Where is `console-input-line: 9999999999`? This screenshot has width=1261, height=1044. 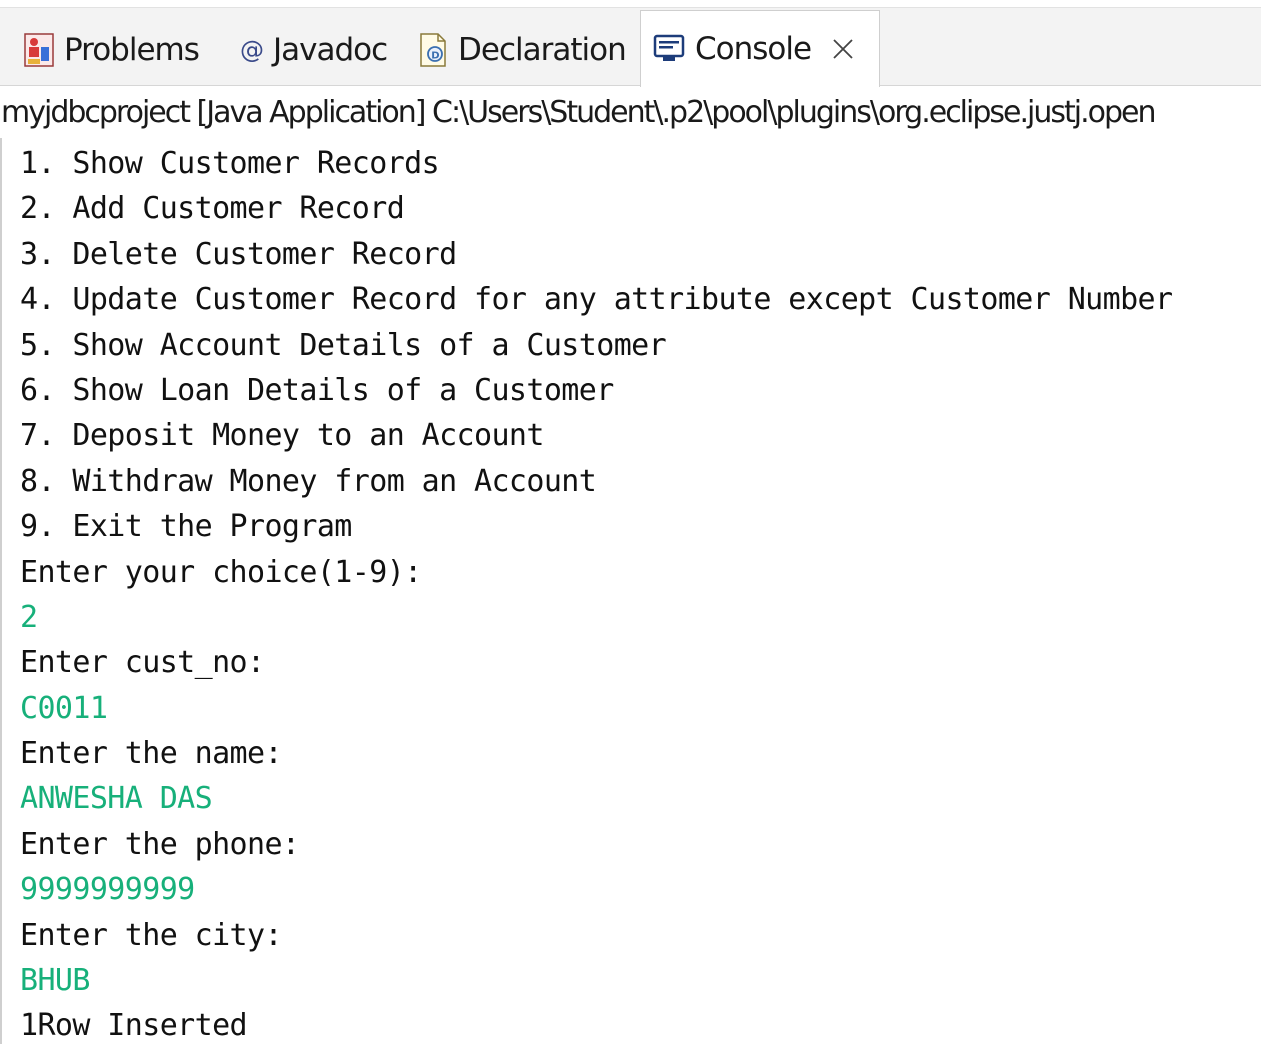
console-input-line: 9999999999 is located at coordinates (107, 890).